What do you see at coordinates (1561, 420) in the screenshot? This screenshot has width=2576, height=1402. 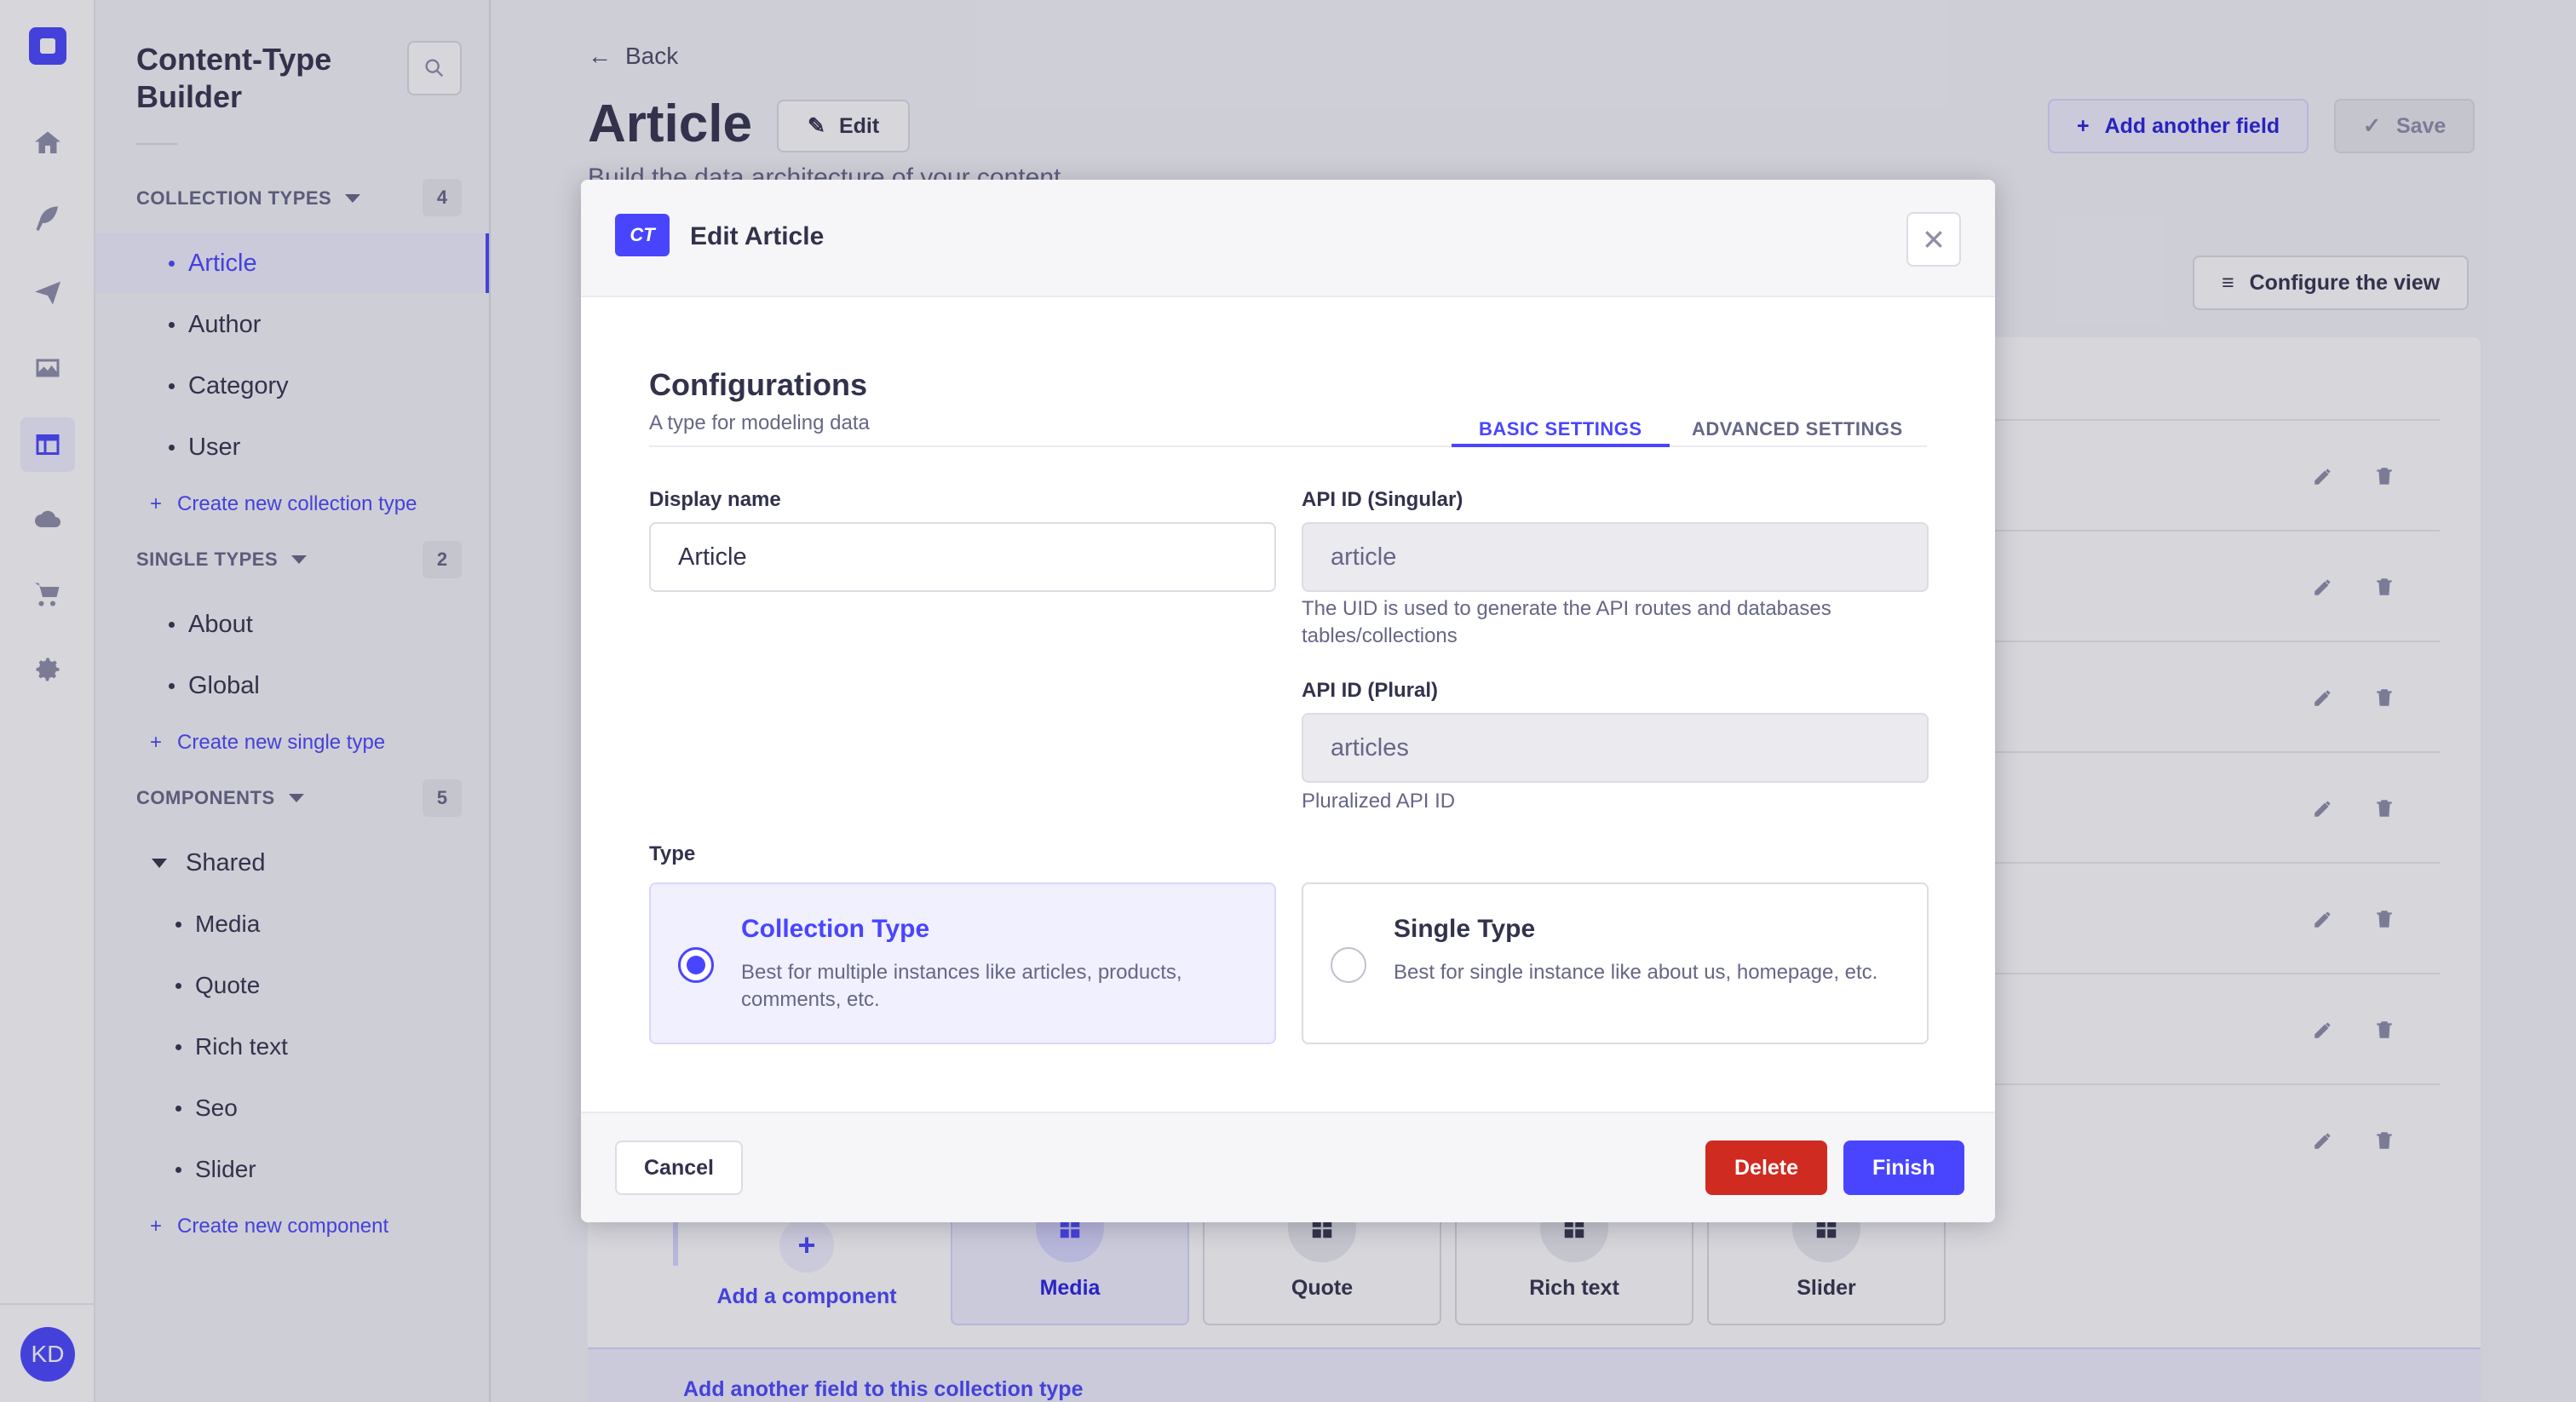 I see `tab-basic-settings: BASIC SETTINGS` at bounding box center [1561, 420].